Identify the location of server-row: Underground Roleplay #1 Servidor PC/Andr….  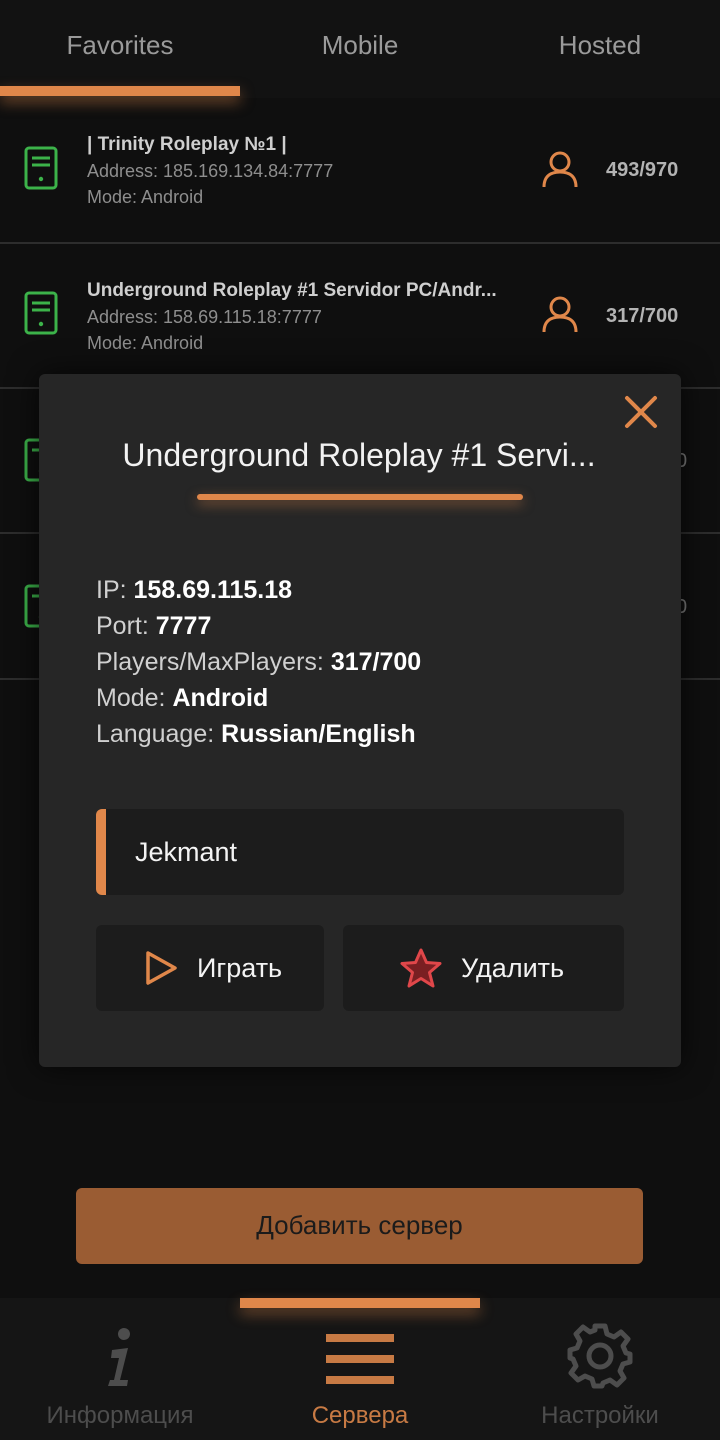
(360, 316).